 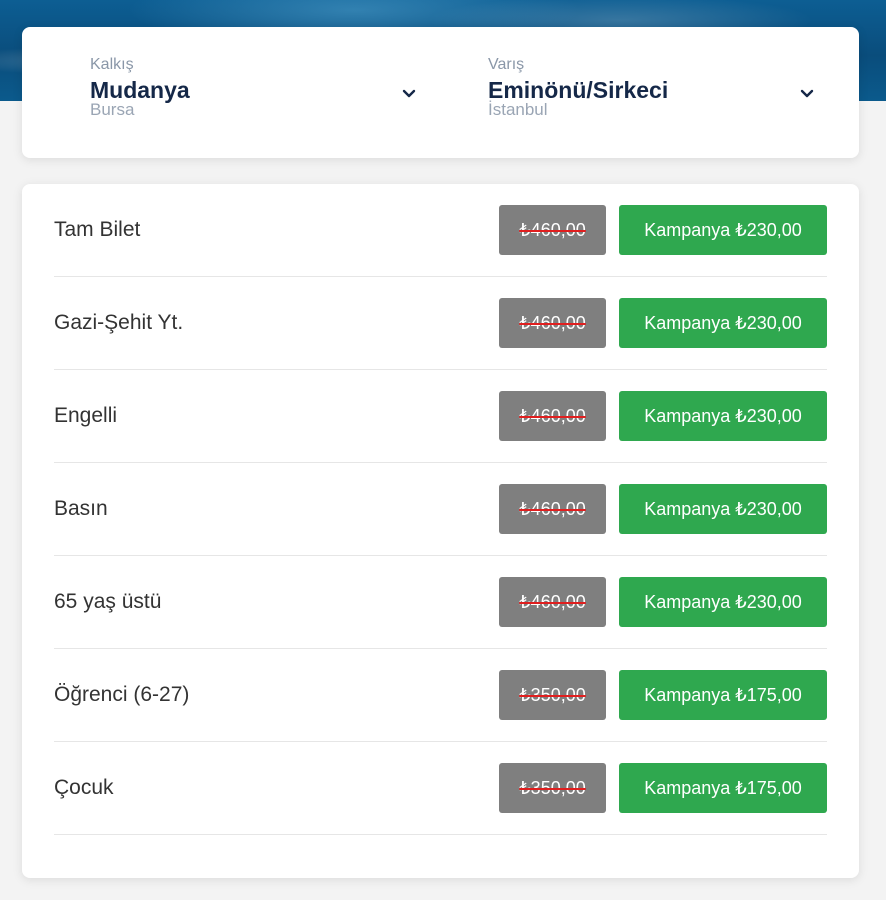 What do you see at coordinates (440, 230) in the screenshot?
I see `ticket-row: Tam Bilet ₺460,00 Kampanya ₺230,00` at bounding box center [440, 230].